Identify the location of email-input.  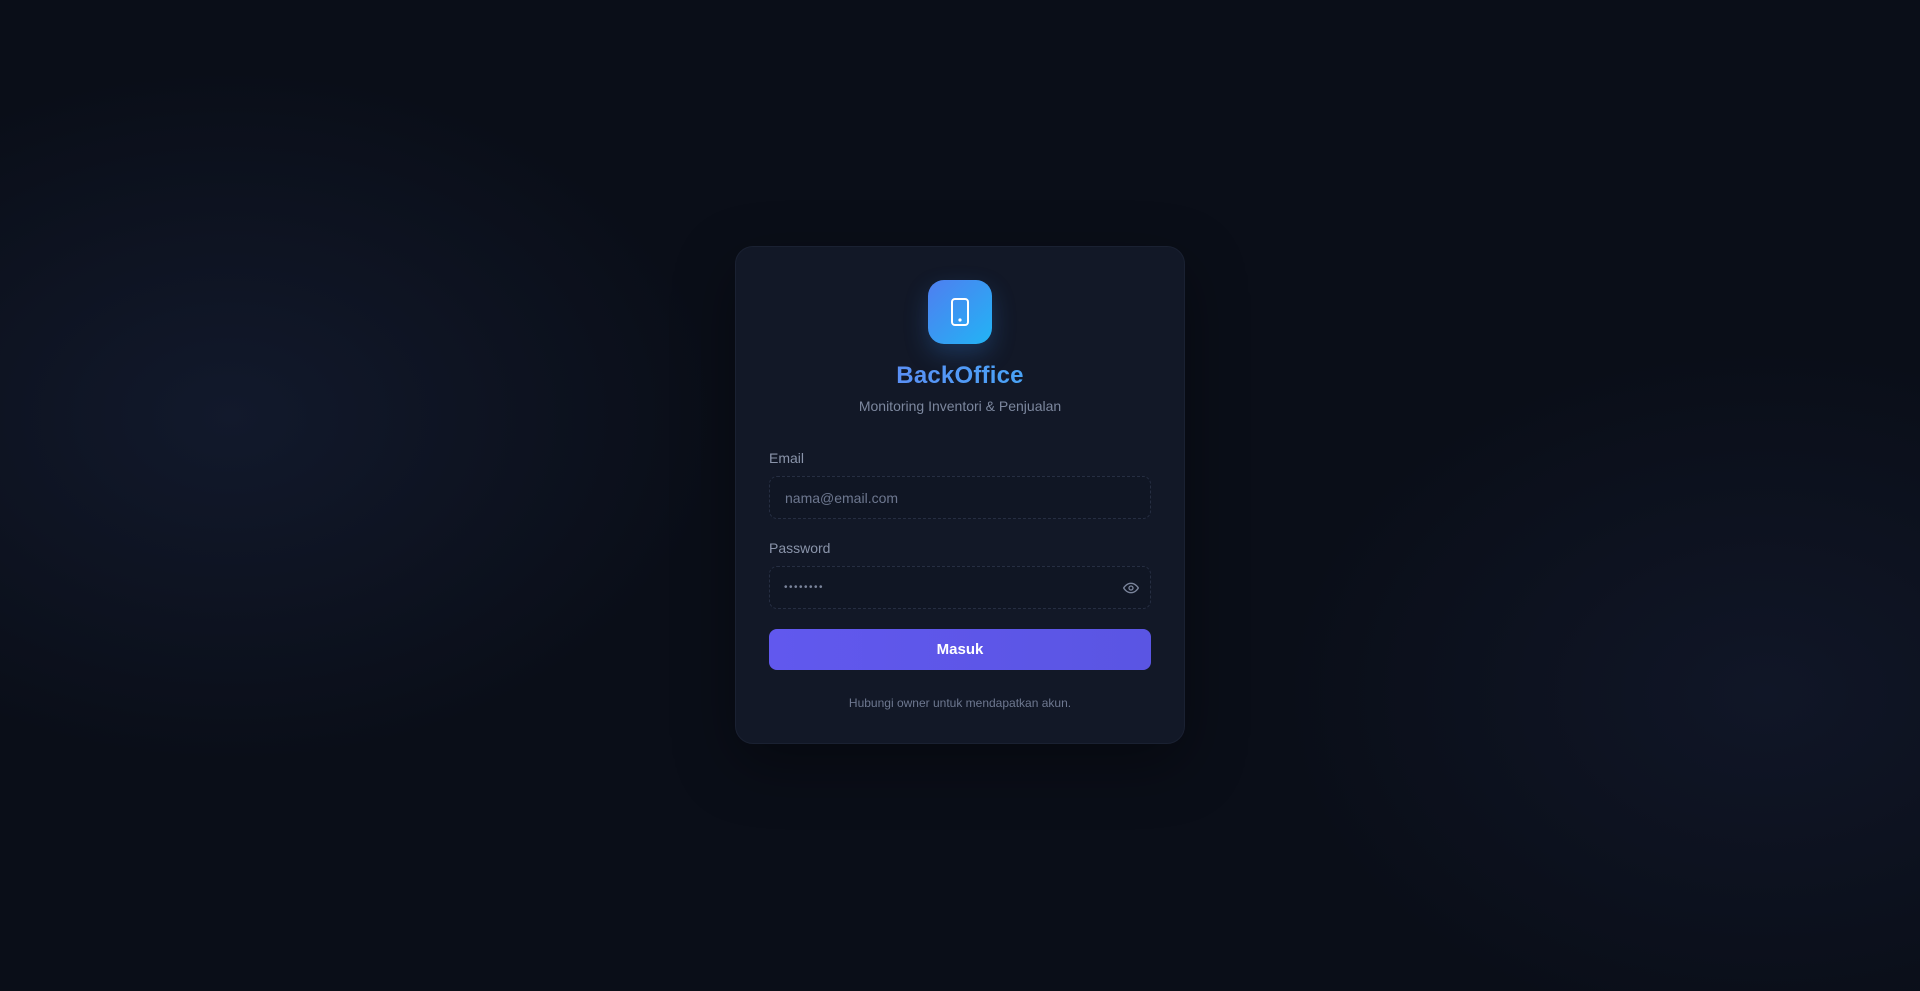
(960, 497).